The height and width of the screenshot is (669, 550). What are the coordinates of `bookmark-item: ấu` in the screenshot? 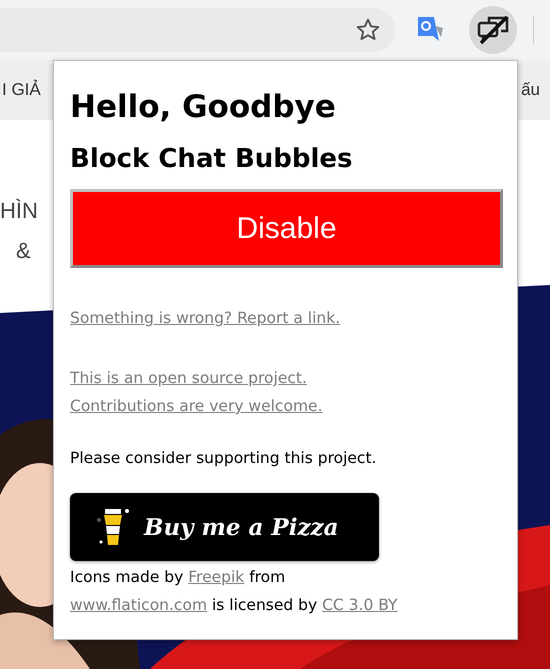 It's located at (530, 90).